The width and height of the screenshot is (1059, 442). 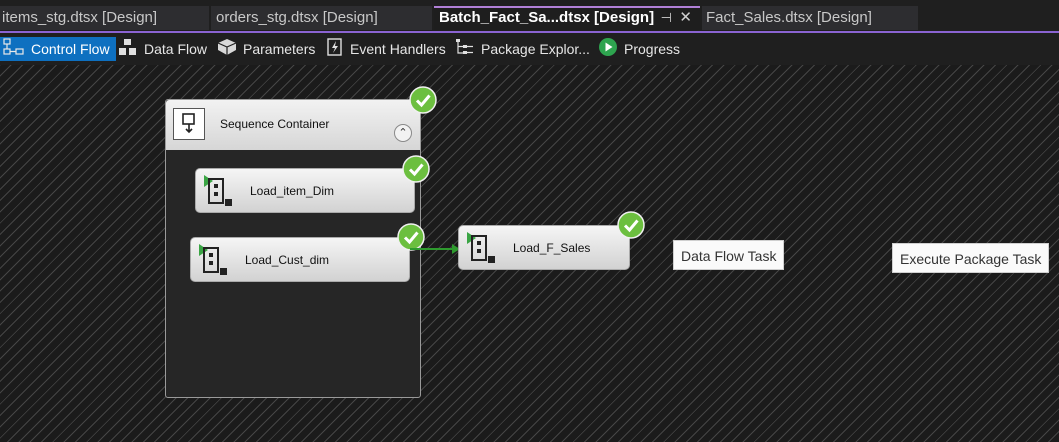 What do you see at coordinates (279, 49) in the screenshot?
I see `parameters-label: Parameters` at bounding box center [279, 49].